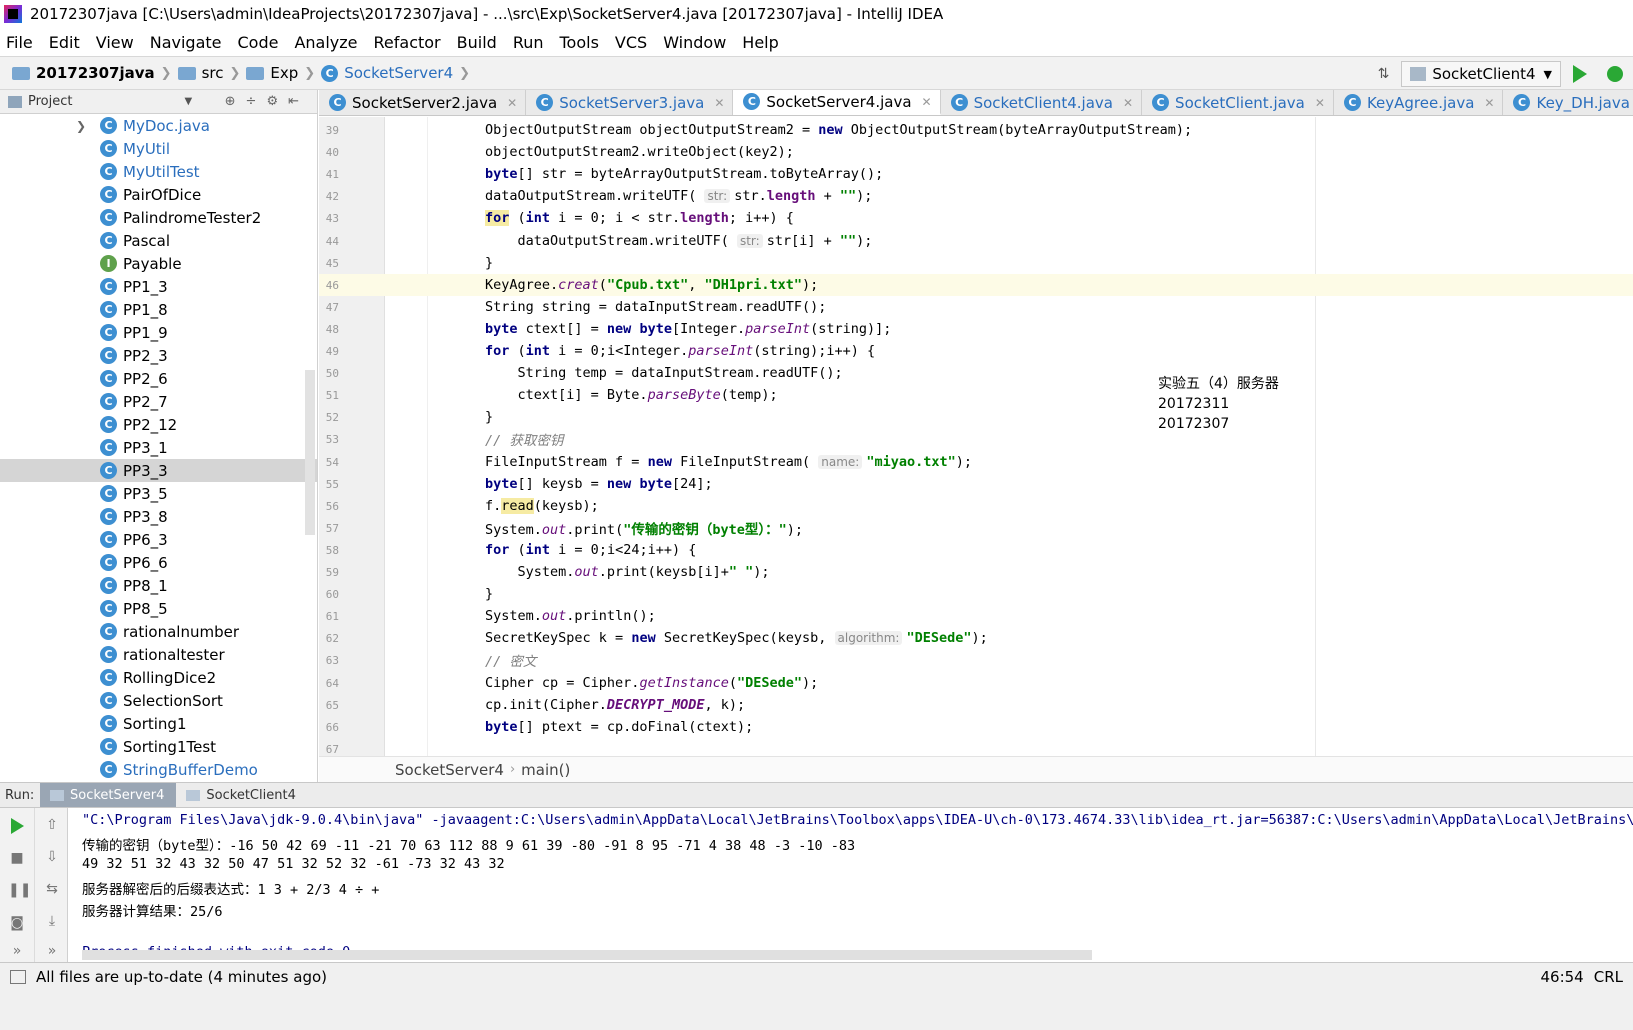 The image size is (1633, 1030). I want to click on menu-navigate: Navigate, so click(186, 42).